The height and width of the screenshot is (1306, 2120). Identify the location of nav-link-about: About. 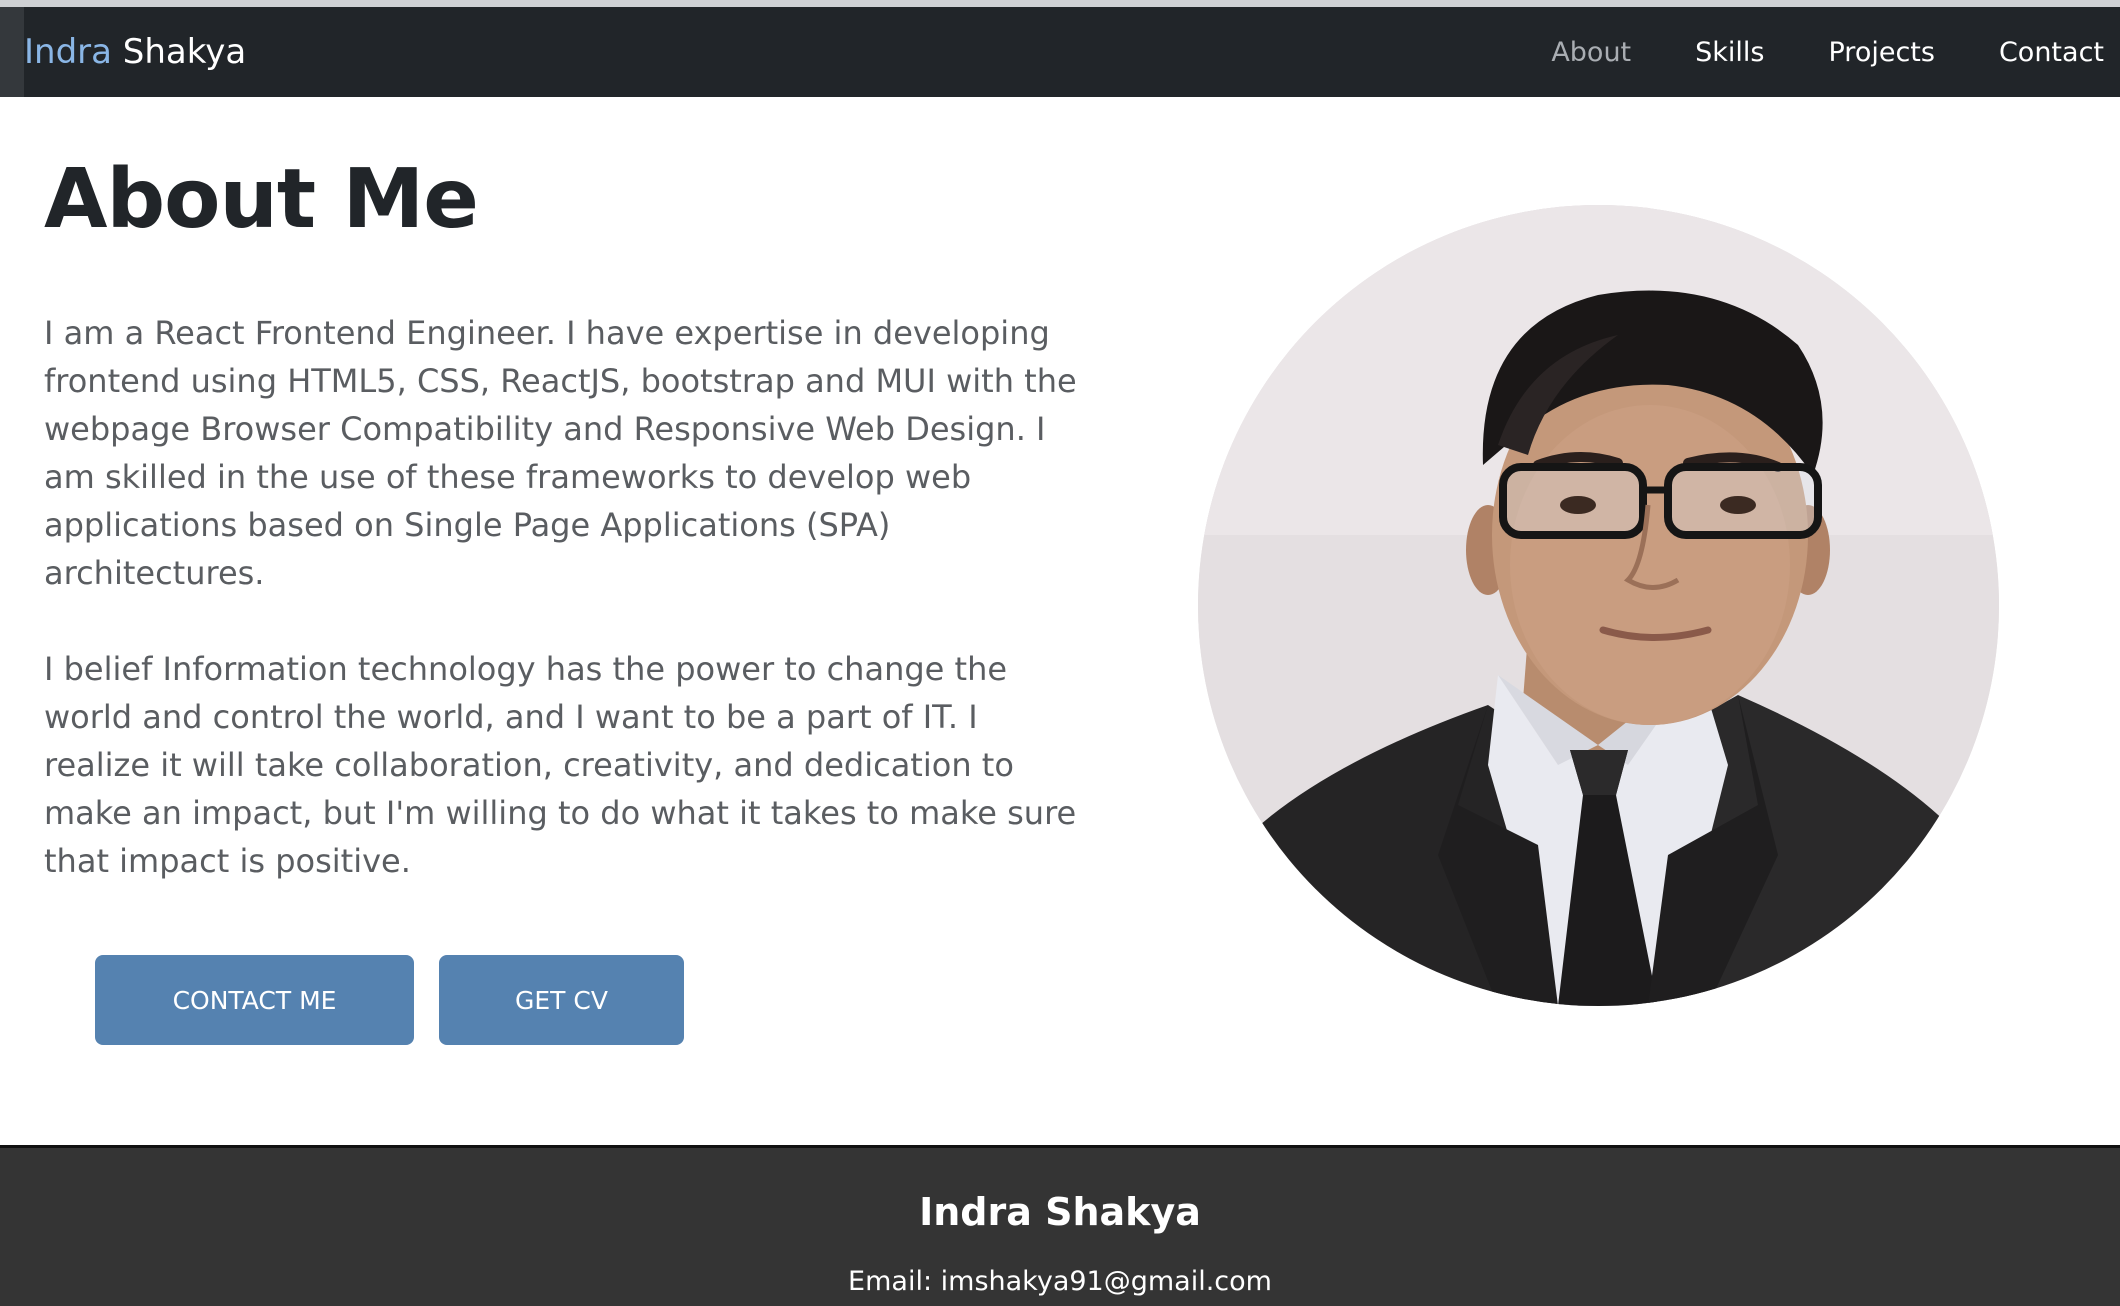
(1591, 52).